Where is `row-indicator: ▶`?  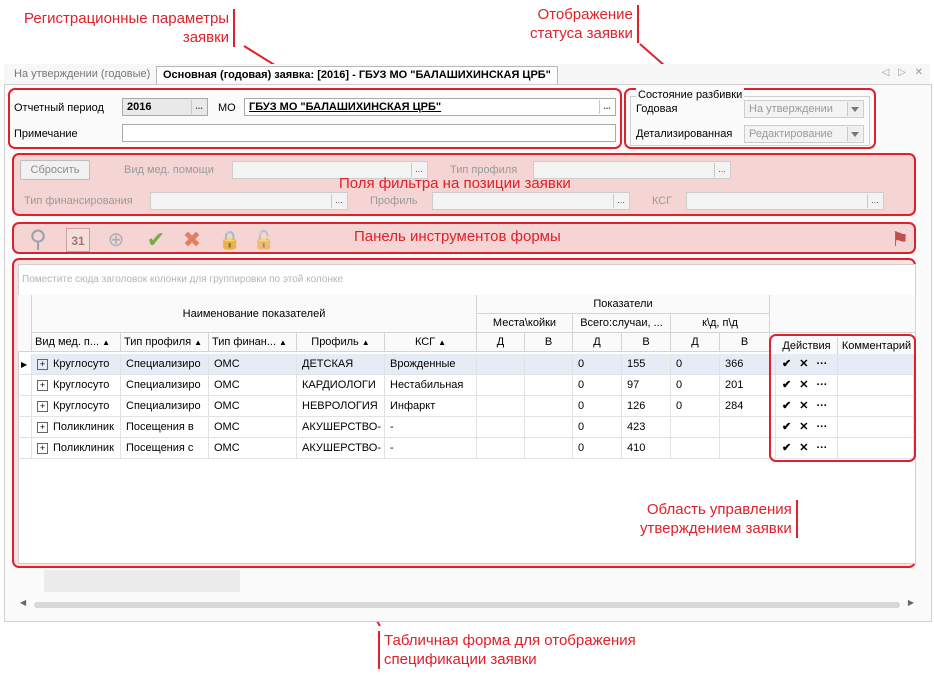
row-indicator: ▶ is located at coordinates (25, 364).